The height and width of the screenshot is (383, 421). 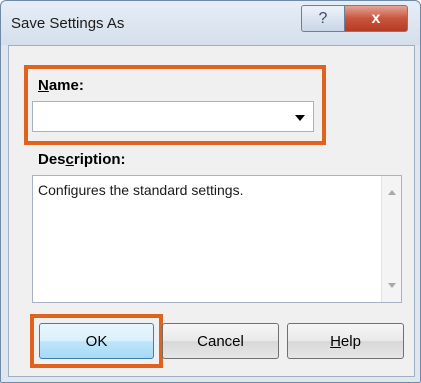 What do you see at coordinates (392, 192) in the screenshot?
I see `scroll-up-arrow-icon` at bounding box center [392, 192].